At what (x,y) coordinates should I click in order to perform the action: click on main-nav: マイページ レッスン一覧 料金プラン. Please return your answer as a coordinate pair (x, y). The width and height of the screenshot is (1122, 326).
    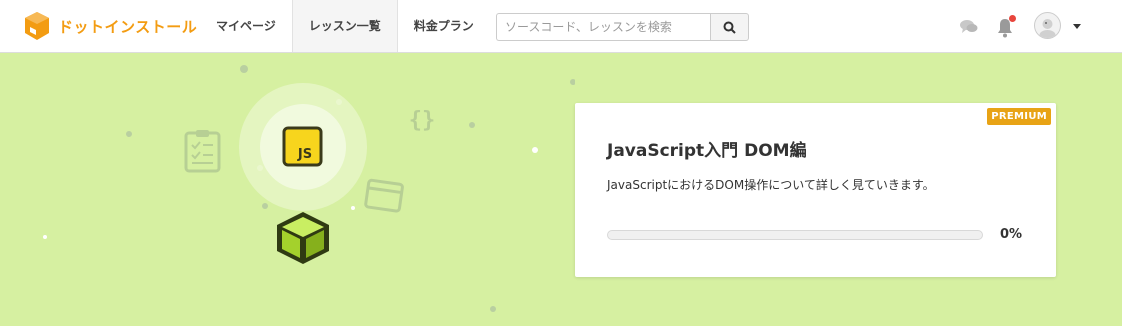
    Looking at the image, I should click on (345, 26).